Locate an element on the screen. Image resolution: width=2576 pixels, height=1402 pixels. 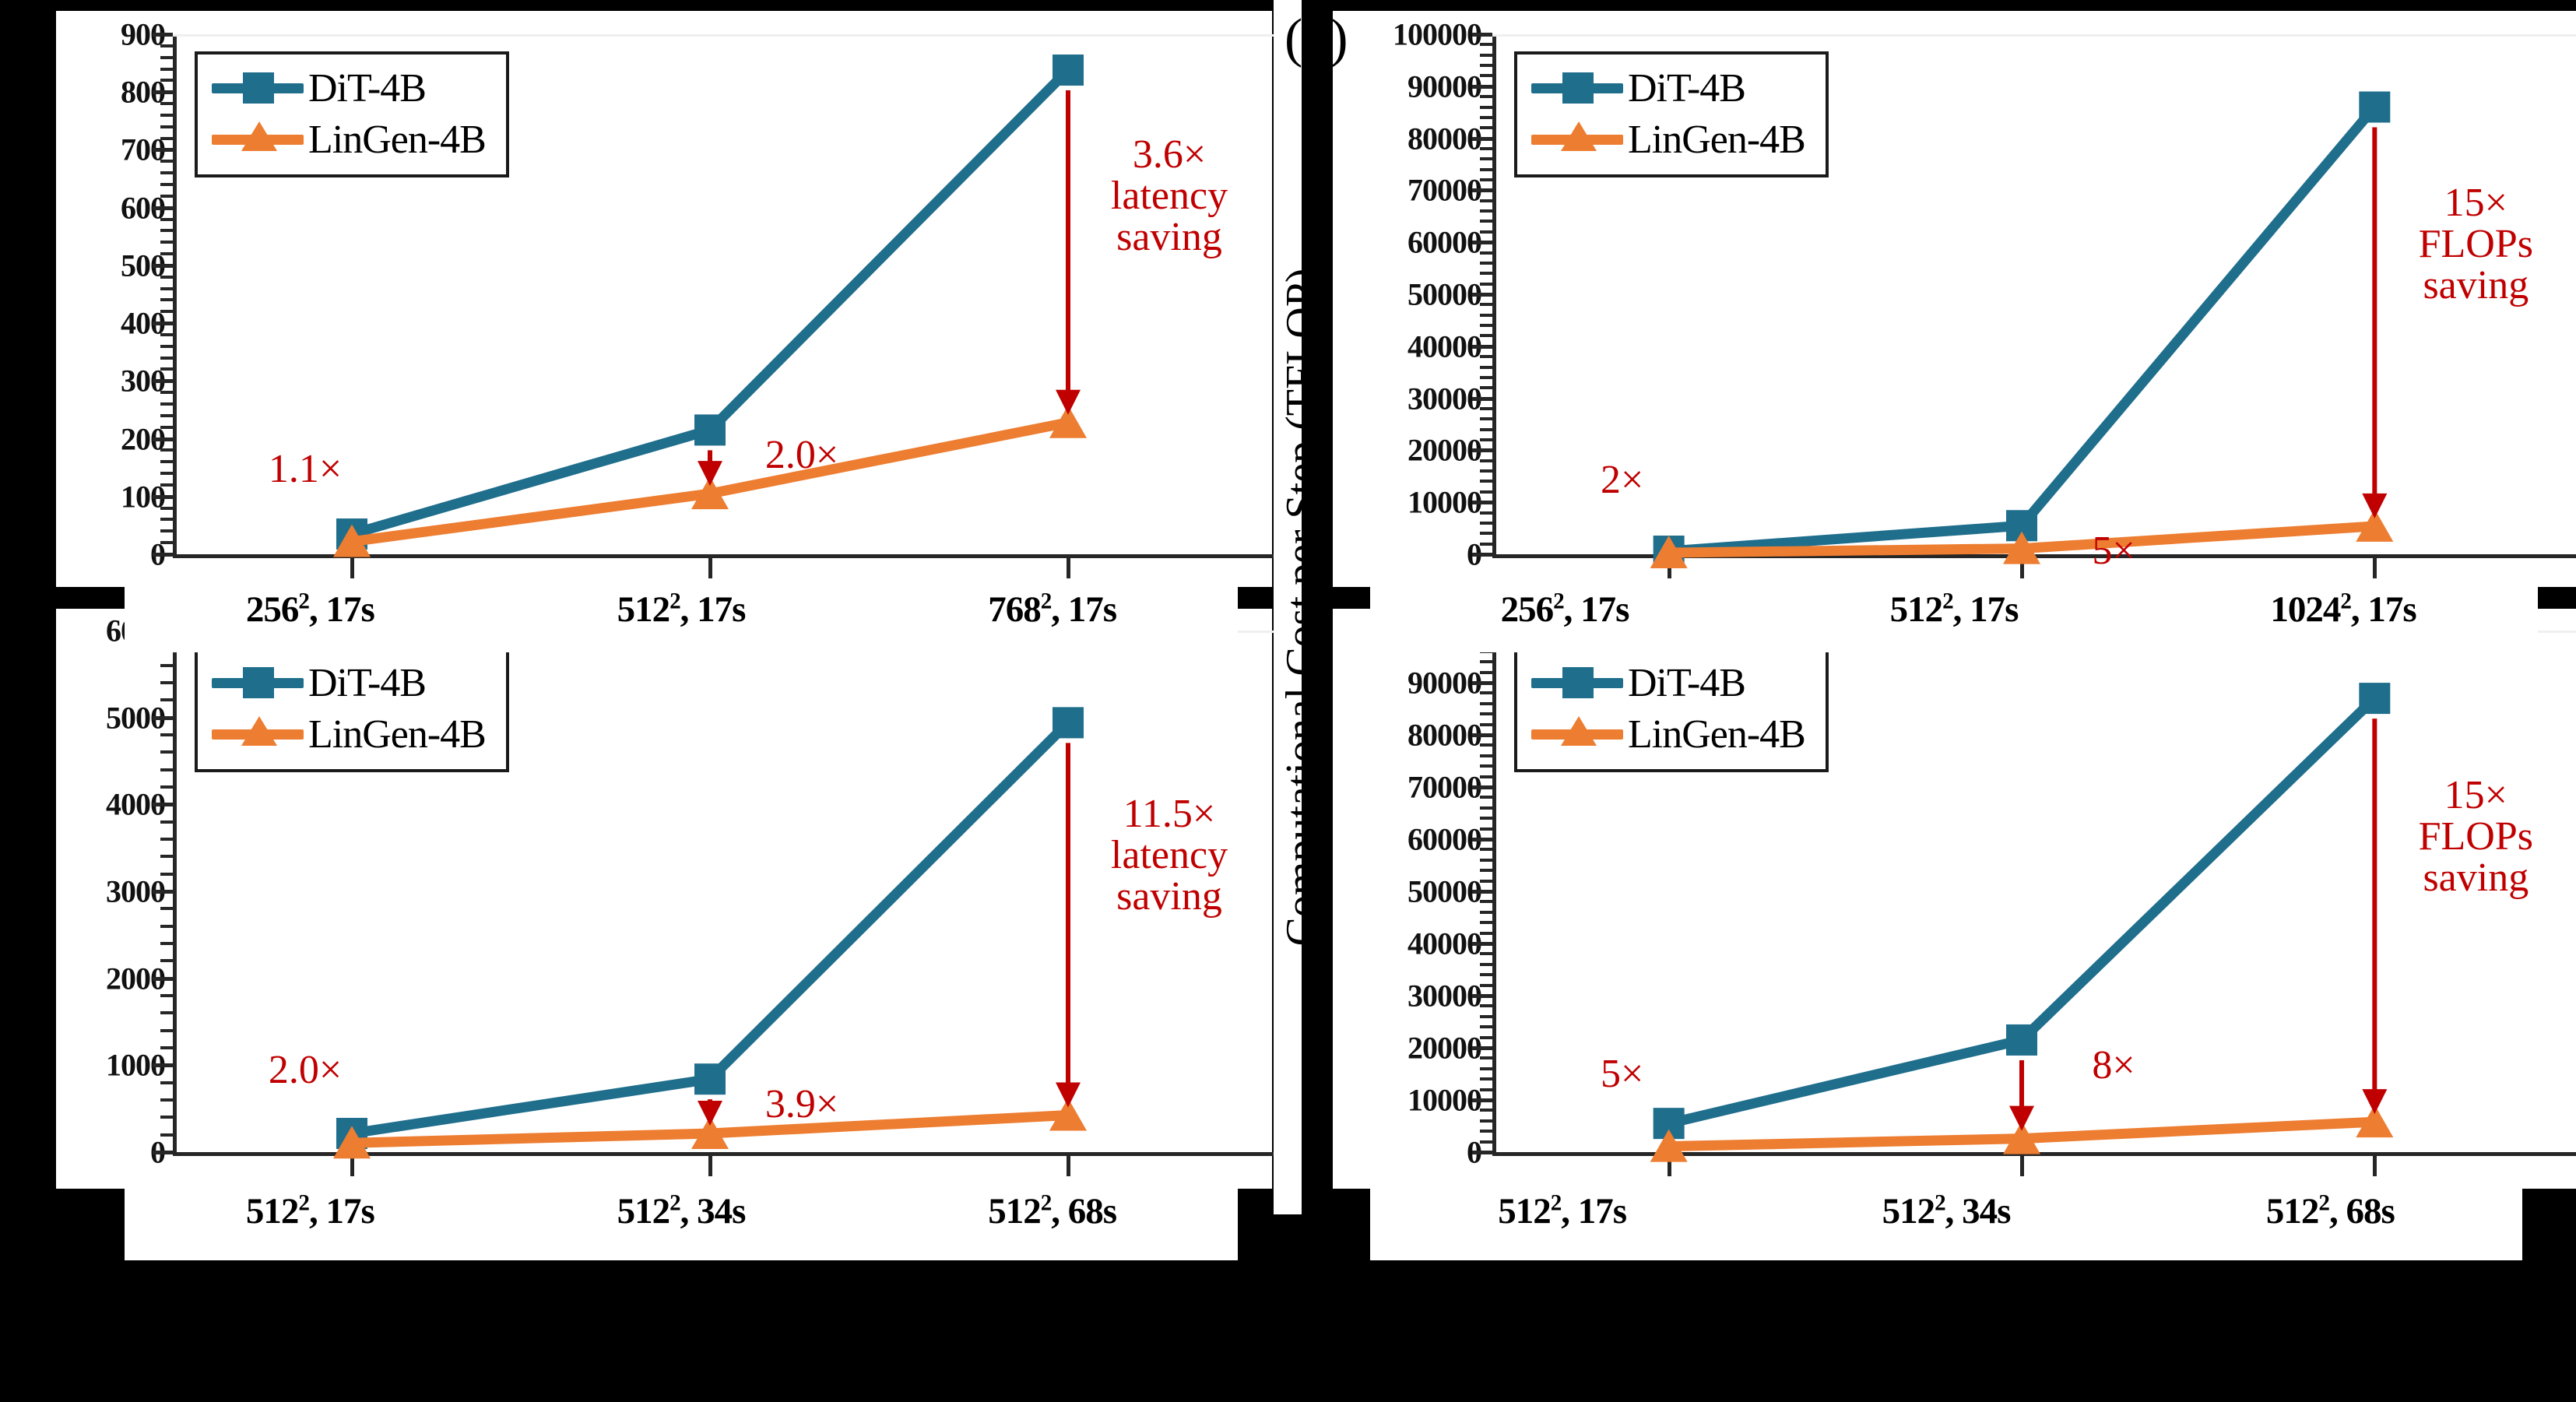
legend-top-right: DiT-4B LinGen-4B is located at coordinates (1672, 114).